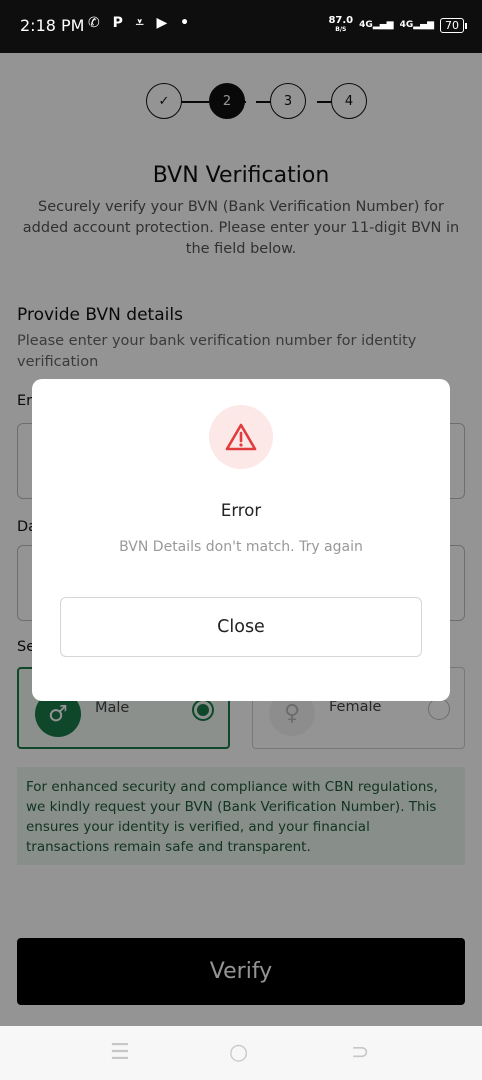 This screenshot has width=482, height=1080. I want to click on dialog-message: BVN Details don't match. Try again, so click(241, 547).